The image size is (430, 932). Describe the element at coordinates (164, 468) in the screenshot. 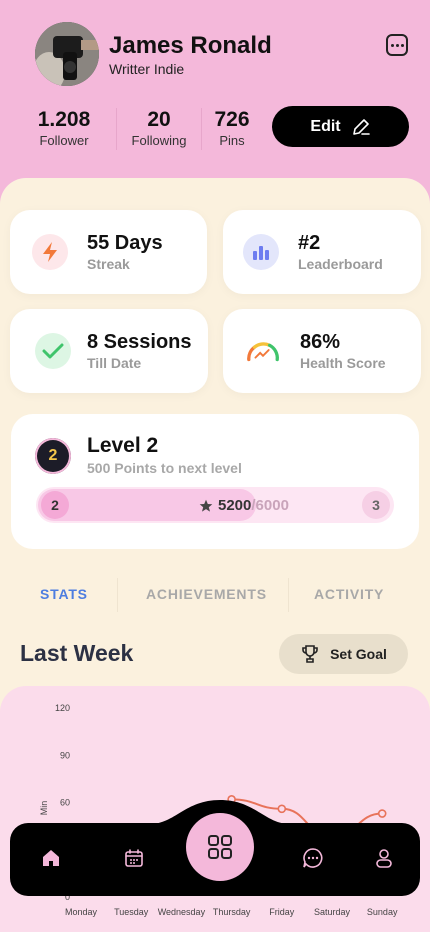

I see `level-subtitle: 500 Points to next level` at that location.